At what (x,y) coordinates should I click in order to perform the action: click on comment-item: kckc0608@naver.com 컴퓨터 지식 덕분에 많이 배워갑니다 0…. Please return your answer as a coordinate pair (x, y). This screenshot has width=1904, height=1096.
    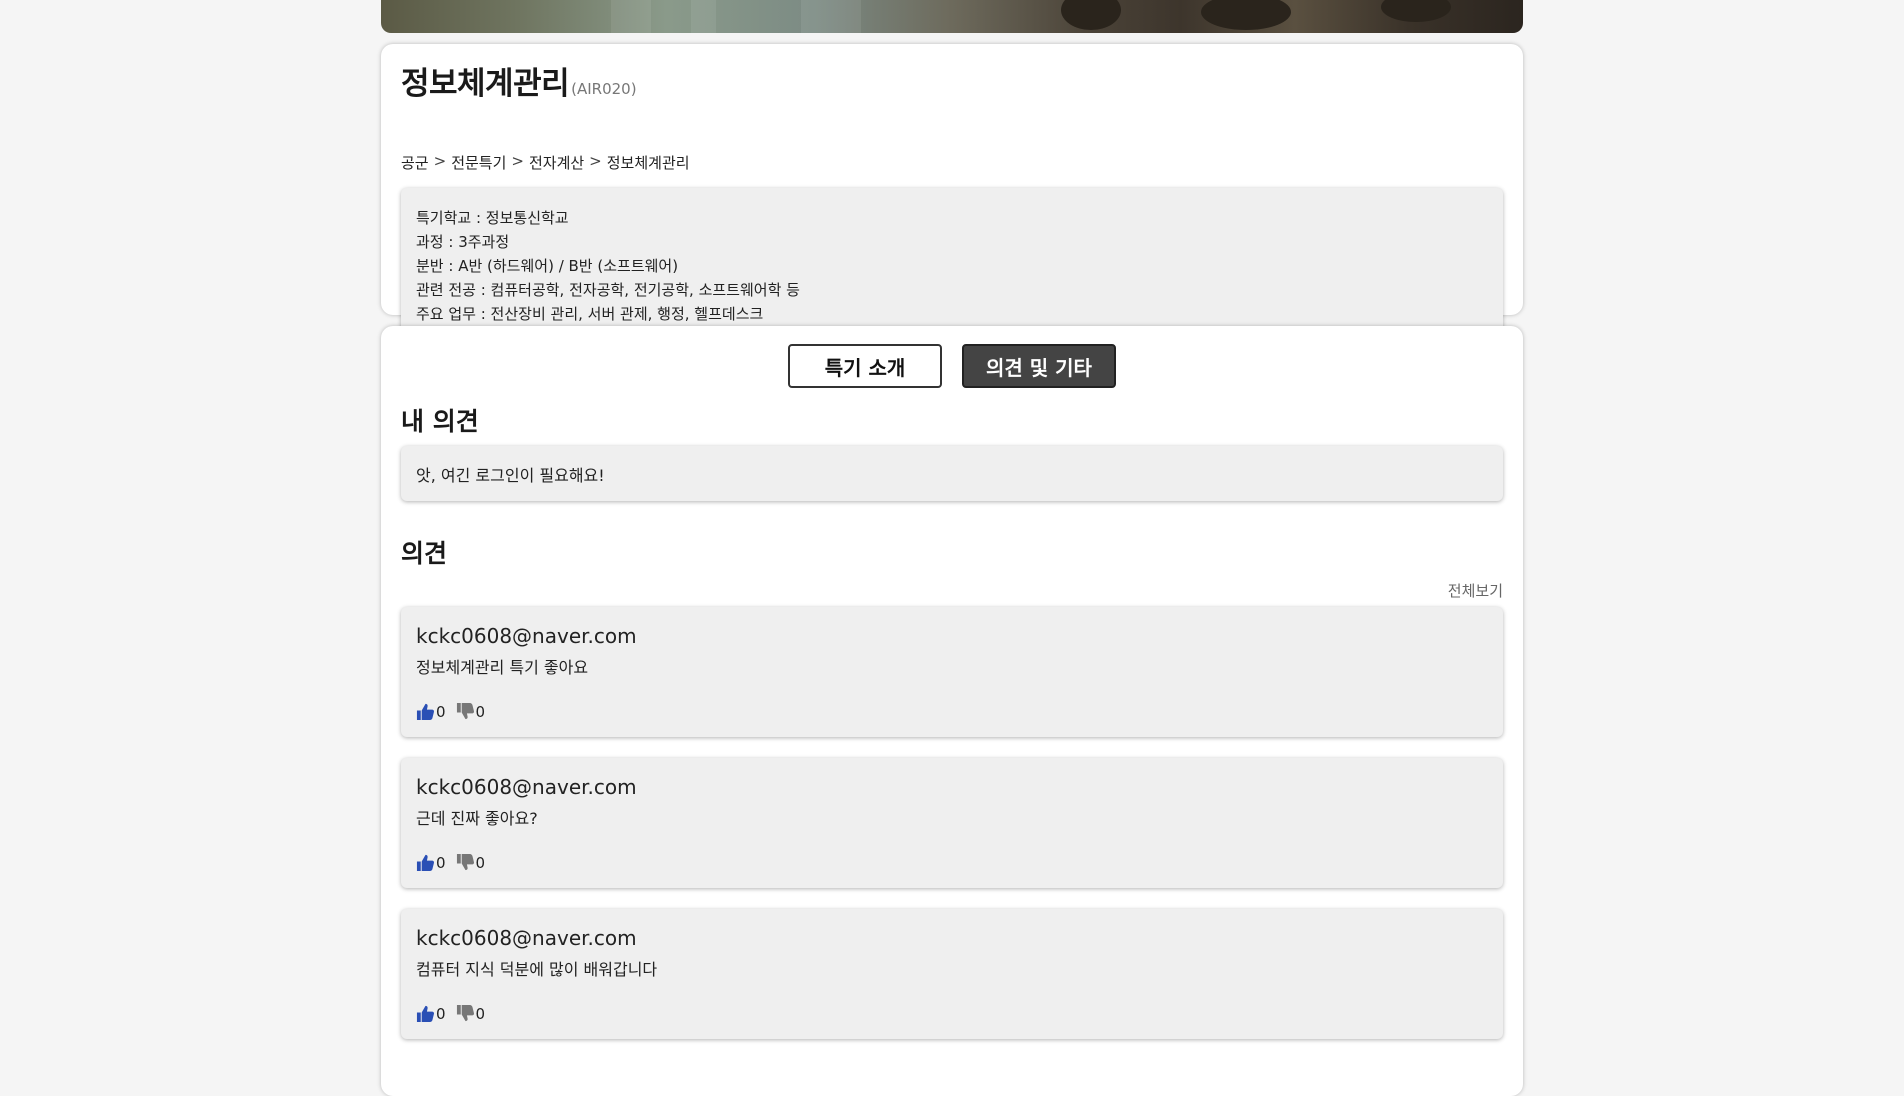
    Looking at the image, I should click on (952, 974).